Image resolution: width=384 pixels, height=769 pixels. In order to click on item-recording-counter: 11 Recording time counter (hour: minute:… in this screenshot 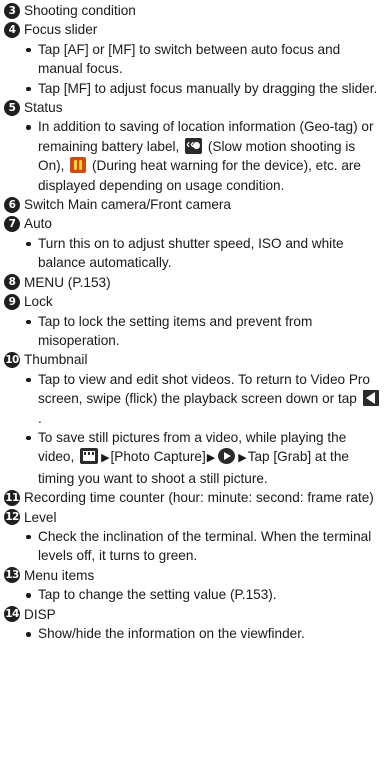, I will do `click(193, 497)`.